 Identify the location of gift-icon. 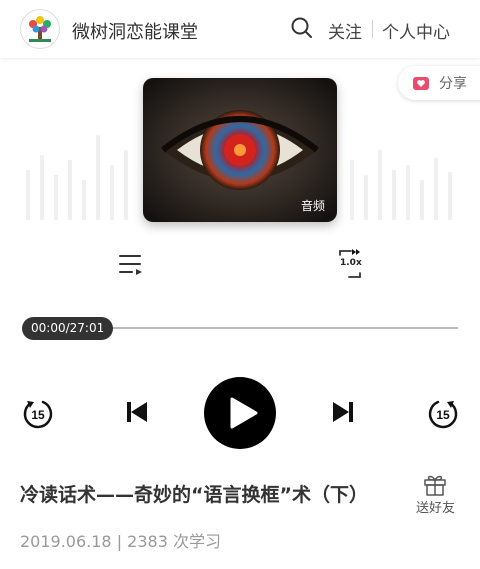
(435, 484).